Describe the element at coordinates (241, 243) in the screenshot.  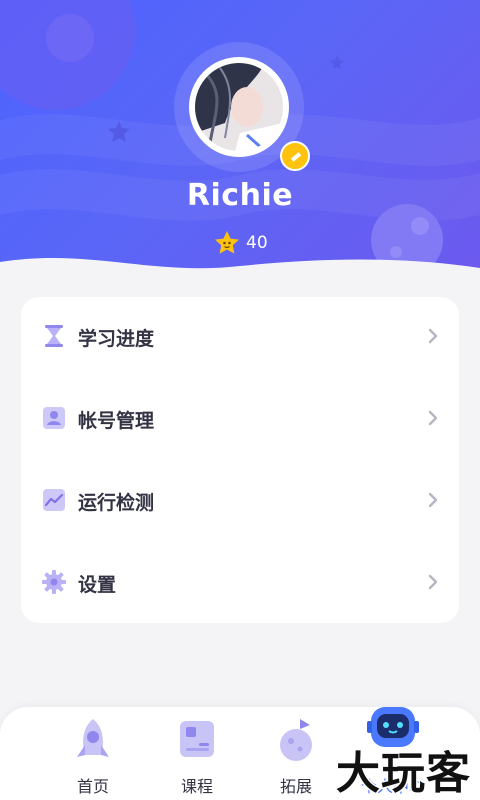
I see `star-balance: 40` at that location.